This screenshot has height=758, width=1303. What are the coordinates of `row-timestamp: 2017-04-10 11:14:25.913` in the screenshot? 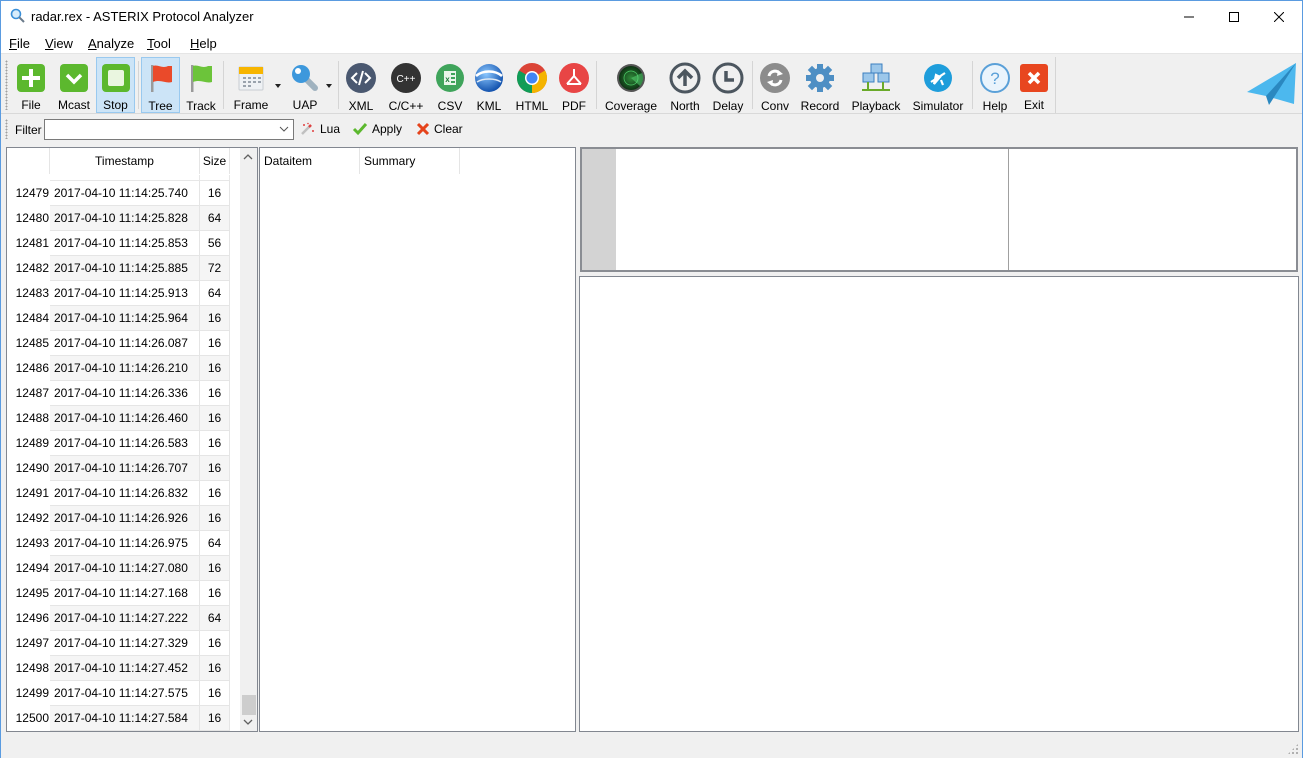 It's located at (125, 293).